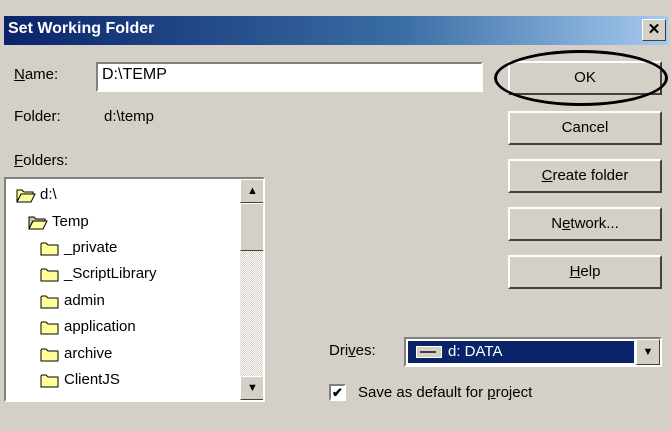 Image resolution: width=671 pixels, height=431 pixels. What do you see at coordinates (251, 227) in the screenshot?
I see `scroll-thumb` at bounding box center [251, 227].